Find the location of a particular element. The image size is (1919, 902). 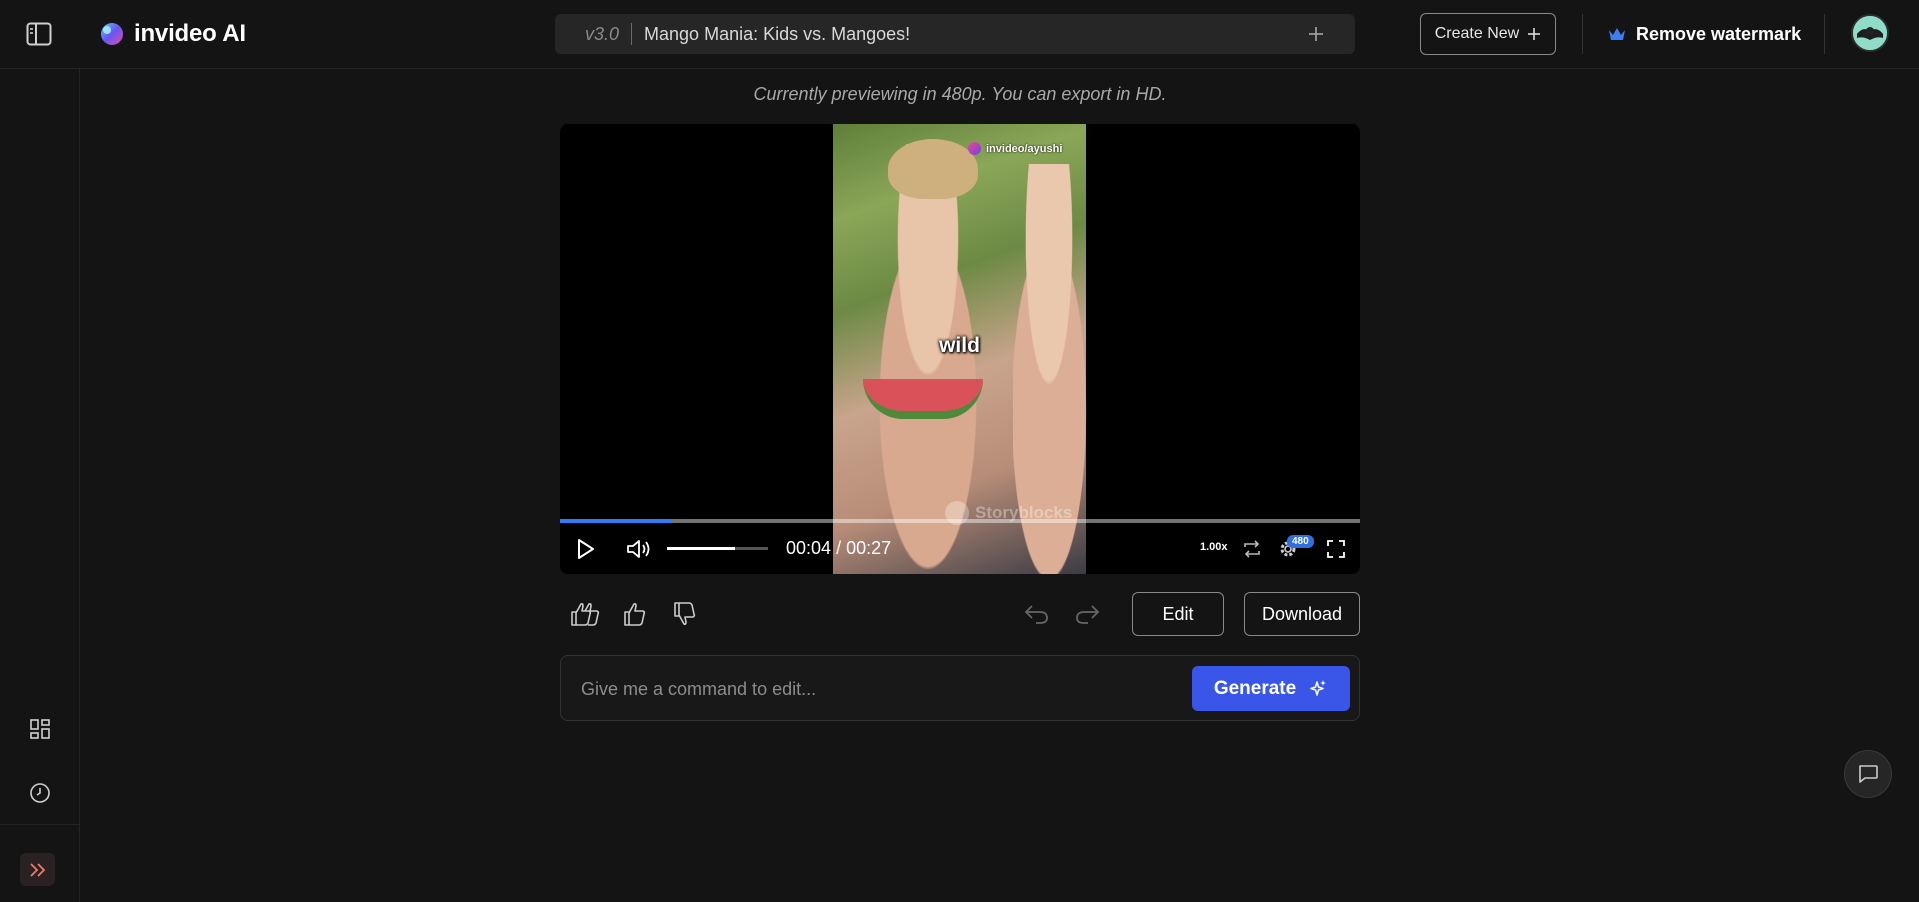

resolution-badge: 480 is located at coordinates (1300, 541).